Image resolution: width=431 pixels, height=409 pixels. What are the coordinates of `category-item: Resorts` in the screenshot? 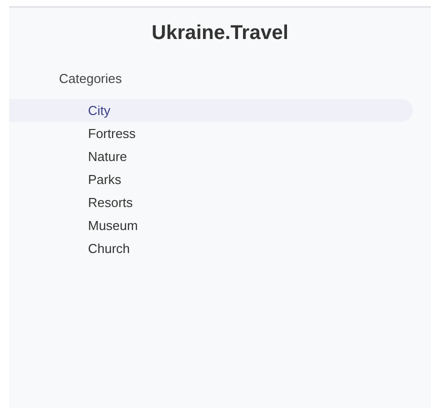 It's located at (211, 202).